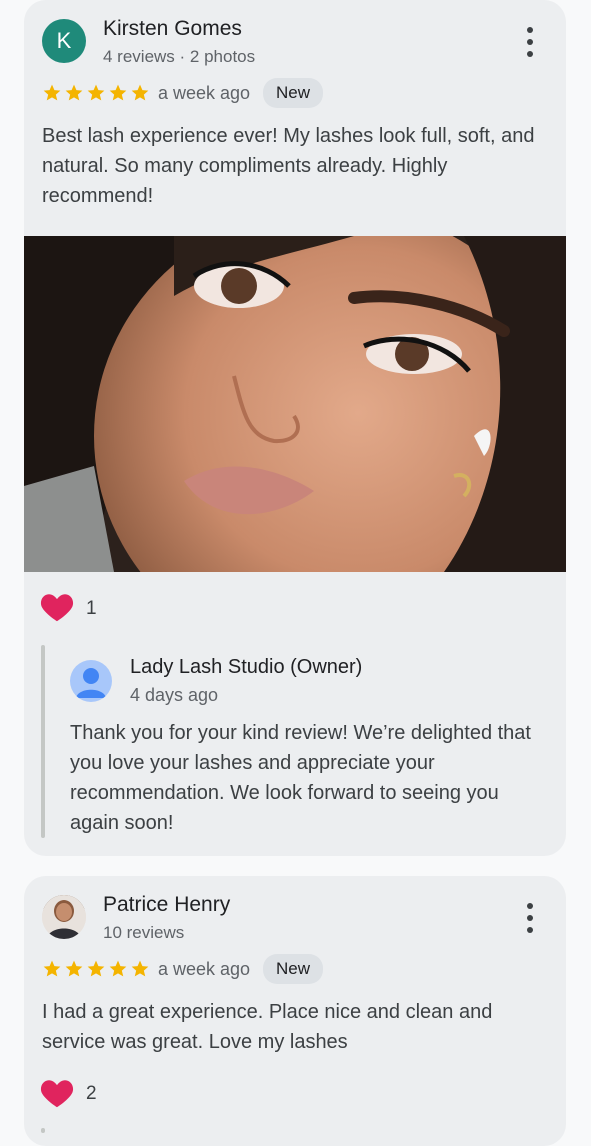 The width and height of the screenshot is (591, 1146). I want to click on person-icon, so click(91, 683).